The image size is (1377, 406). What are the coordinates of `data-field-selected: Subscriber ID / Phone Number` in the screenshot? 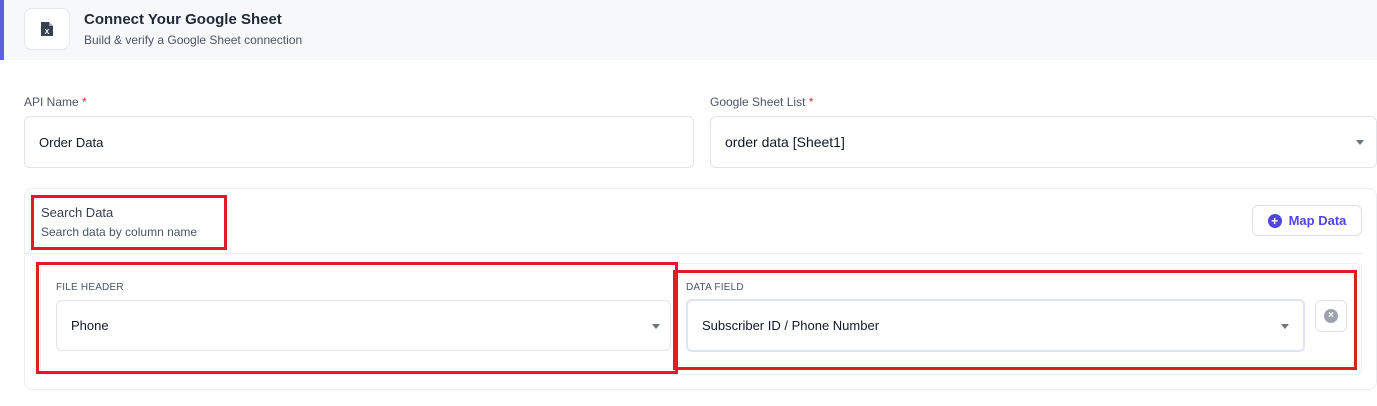 It's located at (791, 325).